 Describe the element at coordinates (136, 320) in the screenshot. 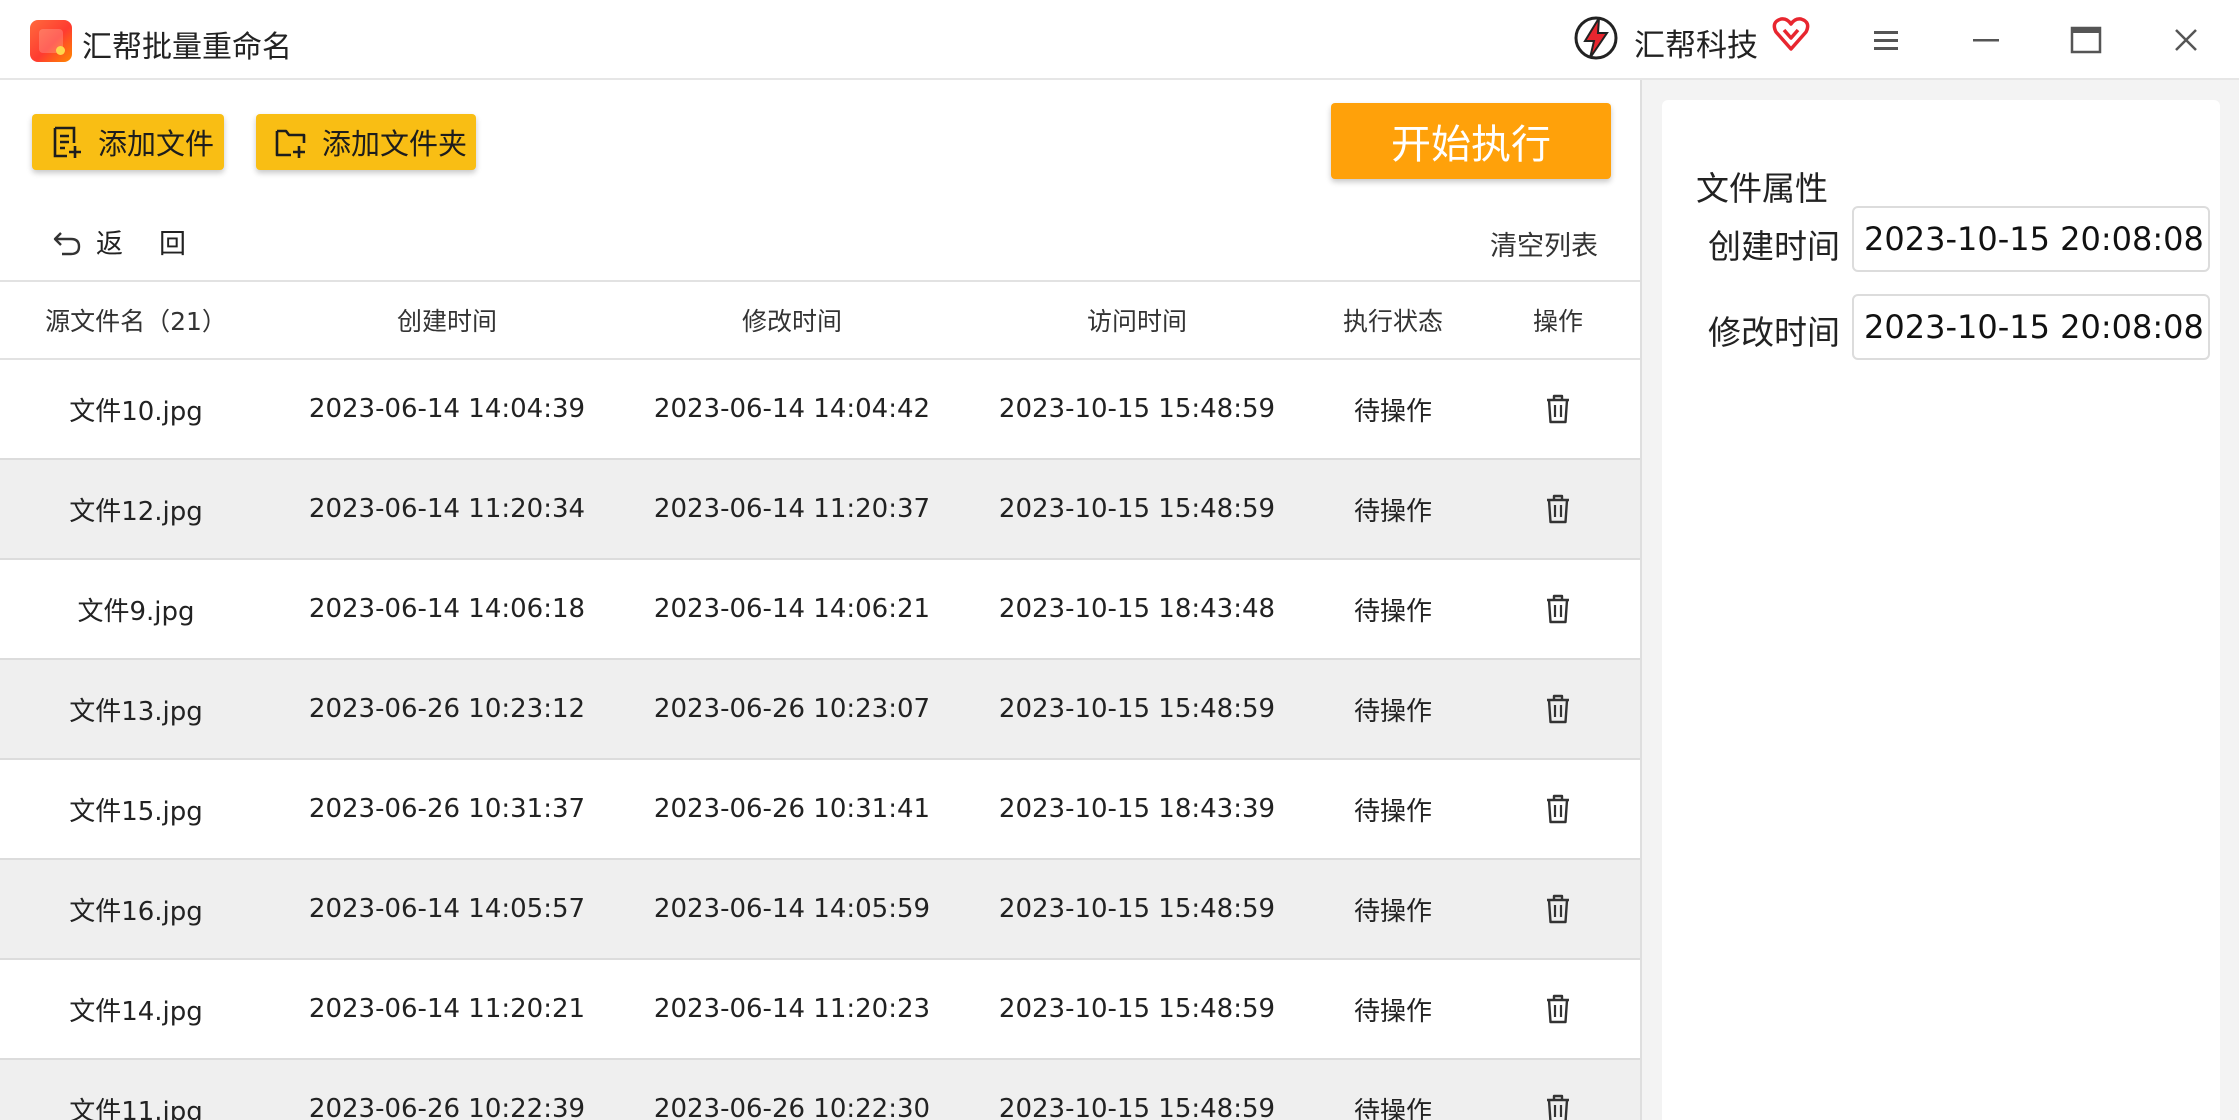

I see `header-source-filename: 源文件名（21）` at that location.